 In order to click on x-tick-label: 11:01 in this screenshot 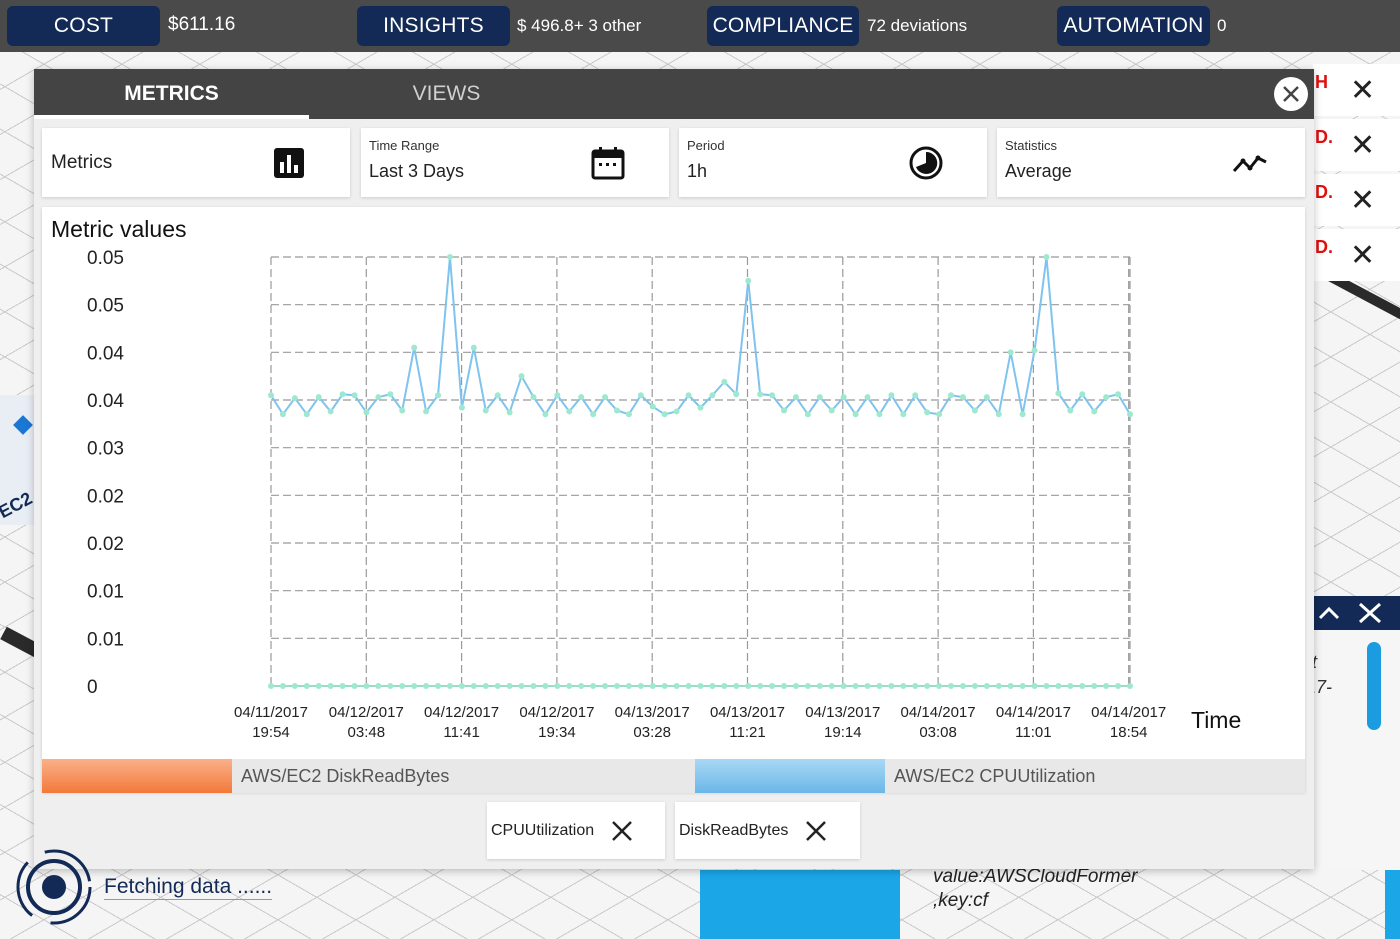, I will do `click(1033, 732)`.